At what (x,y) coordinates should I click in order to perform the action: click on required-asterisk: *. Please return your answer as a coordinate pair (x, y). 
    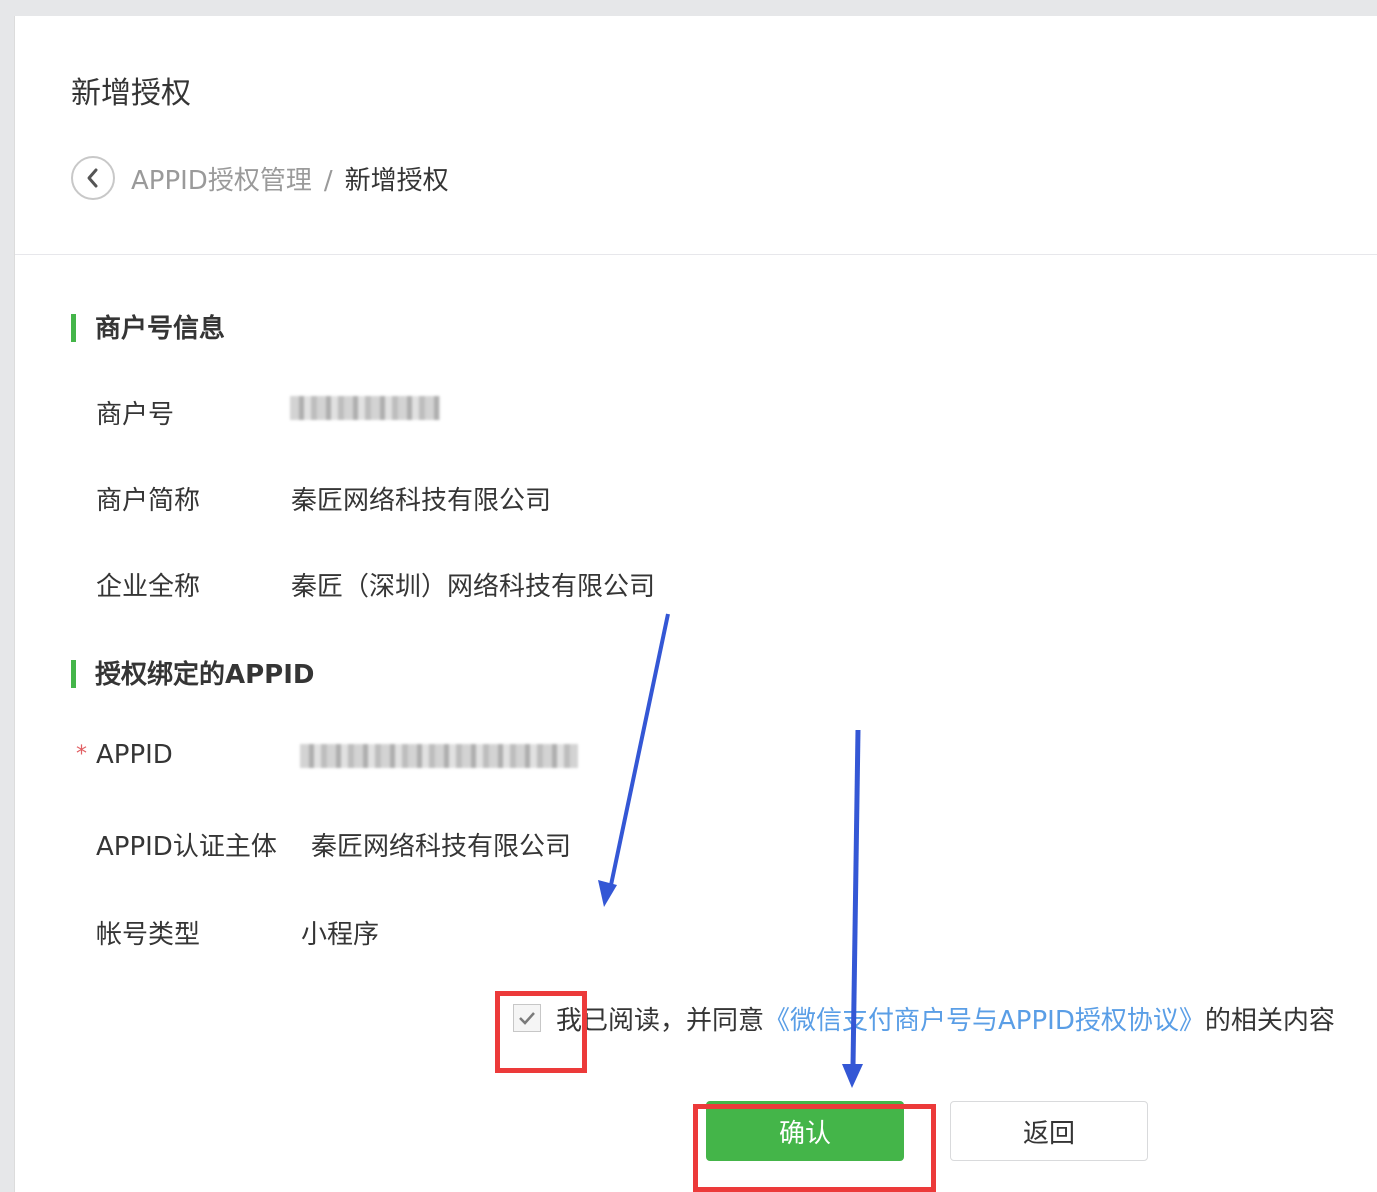
    Looking at the image, I should click on (81, 754).